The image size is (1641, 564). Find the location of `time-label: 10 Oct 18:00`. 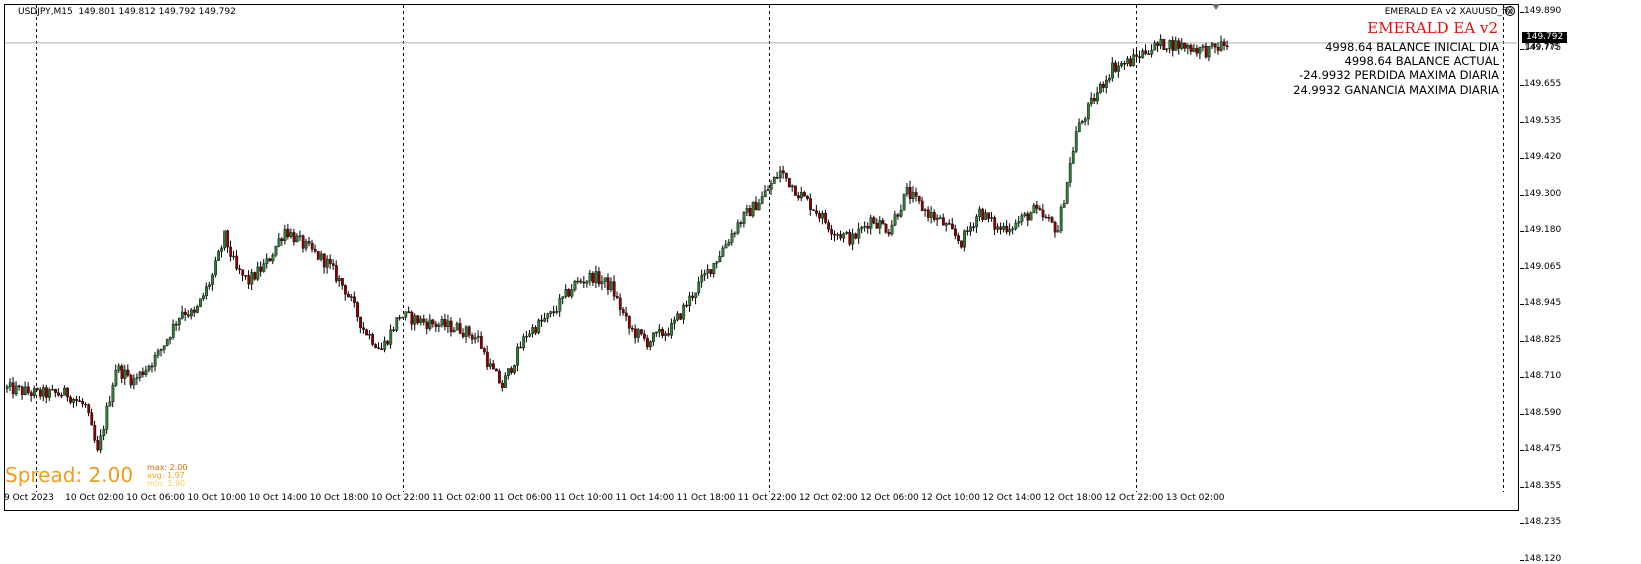

time-label: 10 Oct 18:00 is located at coordinates (339, 498).